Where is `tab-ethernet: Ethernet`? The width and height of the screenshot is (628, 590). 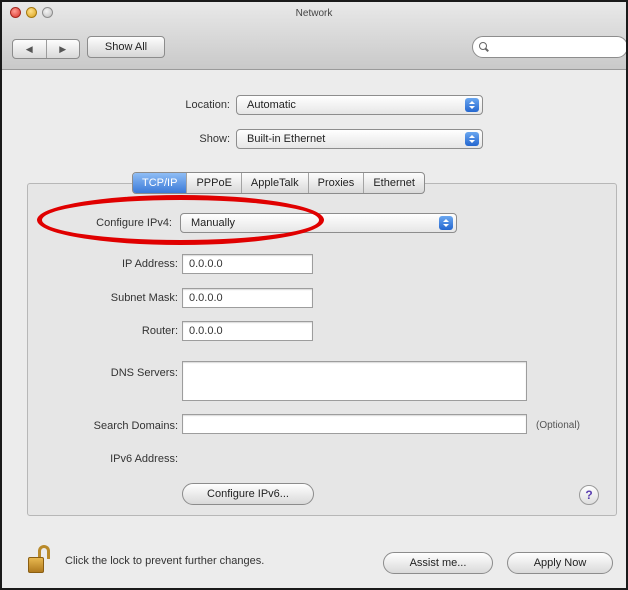 tab-ethernet: Ethernet is located at coordinates (393, 183).